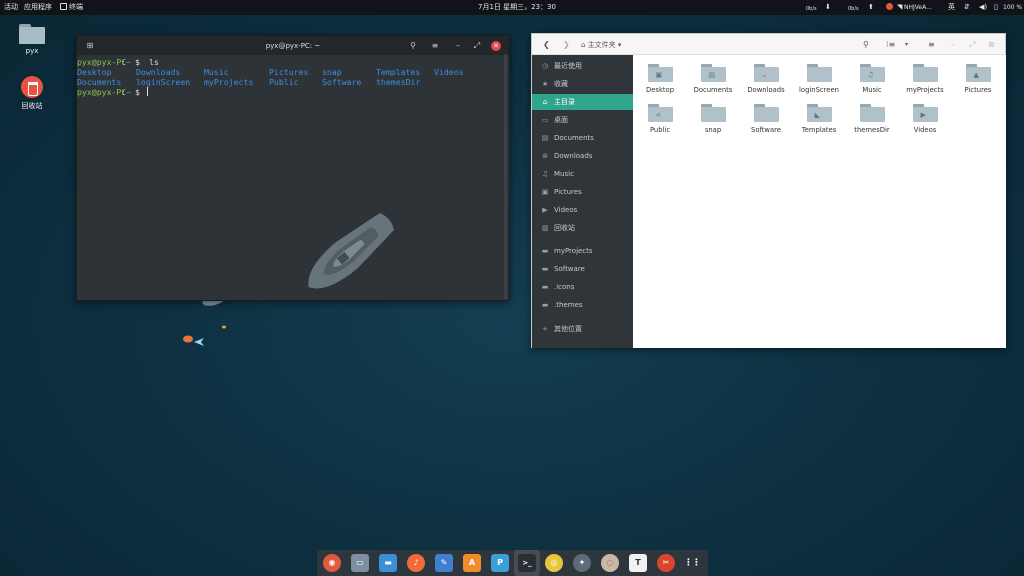 The image size is (1024, 576). I want to click on sidebar-item-downloads: ⊛ Downloads, so click(582, 156).